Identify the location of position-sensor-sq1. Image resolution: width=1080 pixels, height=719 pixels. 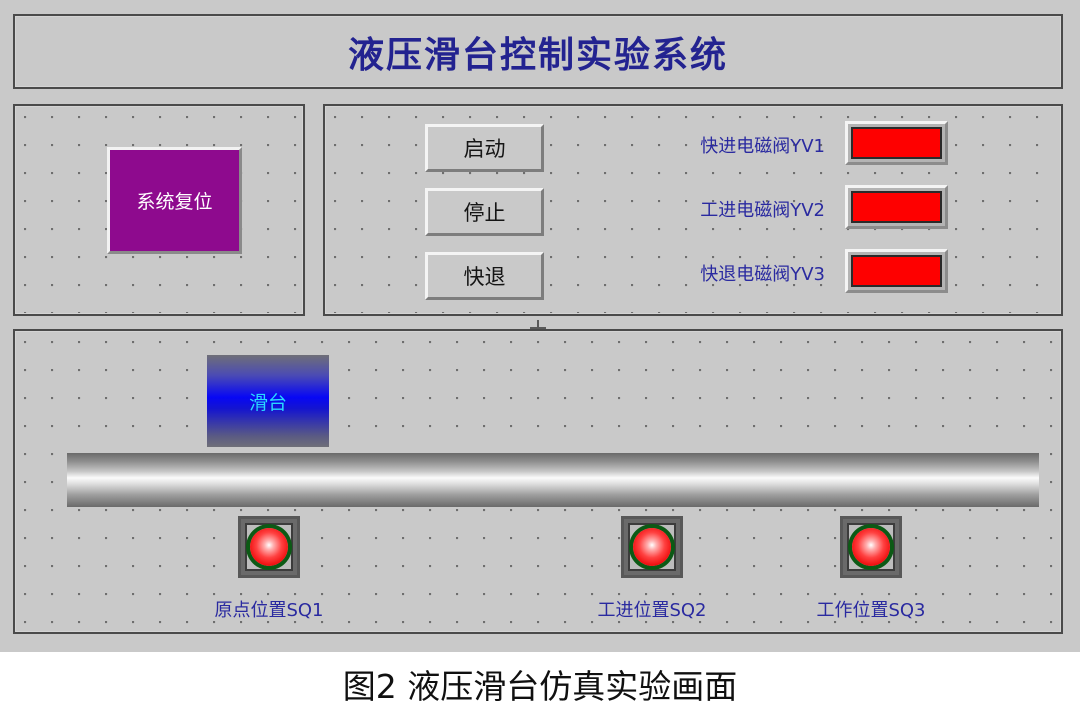
(269, 547).